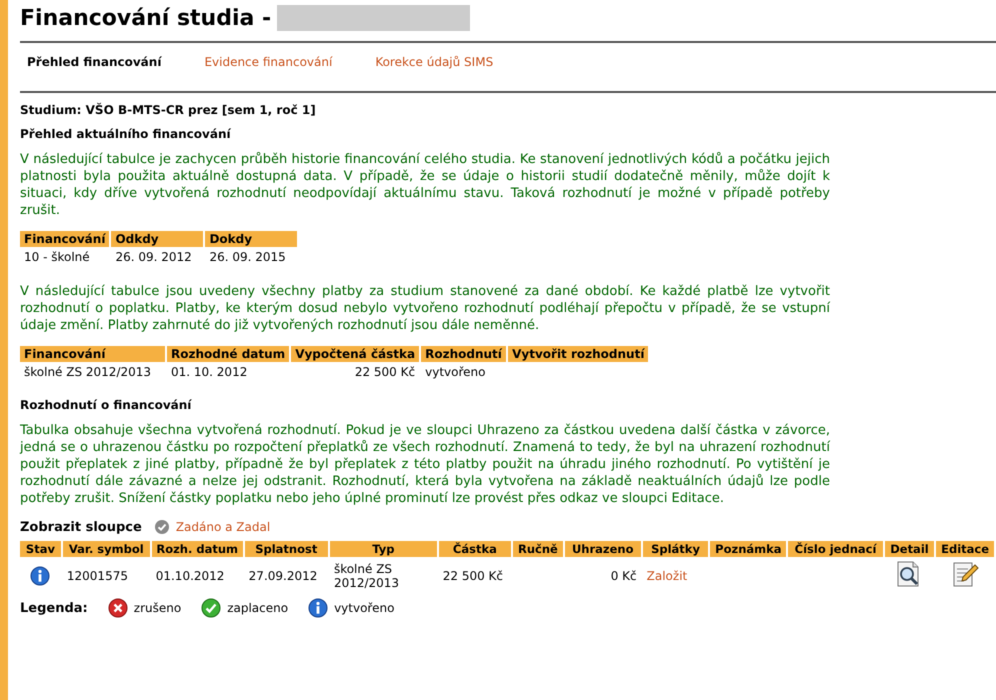 Image resolution: width=996 pixels, height=700 pixels. Describe the element at coordinates (383, 549) in the screenshot. I see `column-header: Typ` at that location.